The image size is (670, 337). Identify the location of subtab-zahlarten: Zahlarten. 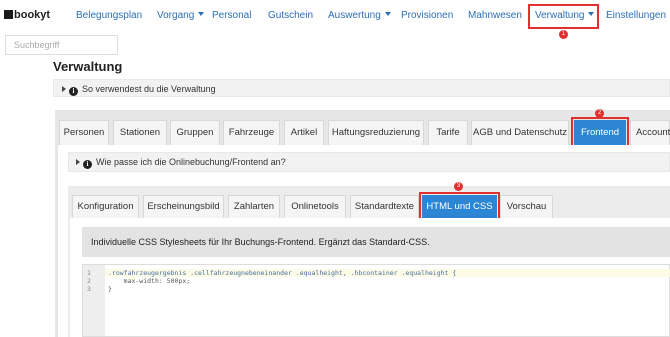
(254, 206).